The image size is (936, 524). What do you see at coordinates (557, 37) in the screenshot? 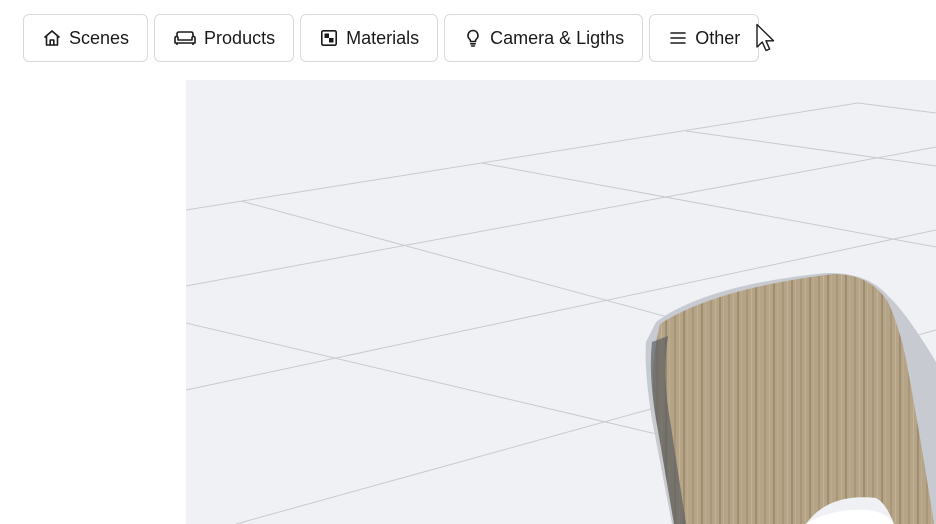
I see `camera-lights-label: Camera & Ligths` at bounding box center [557, 37].